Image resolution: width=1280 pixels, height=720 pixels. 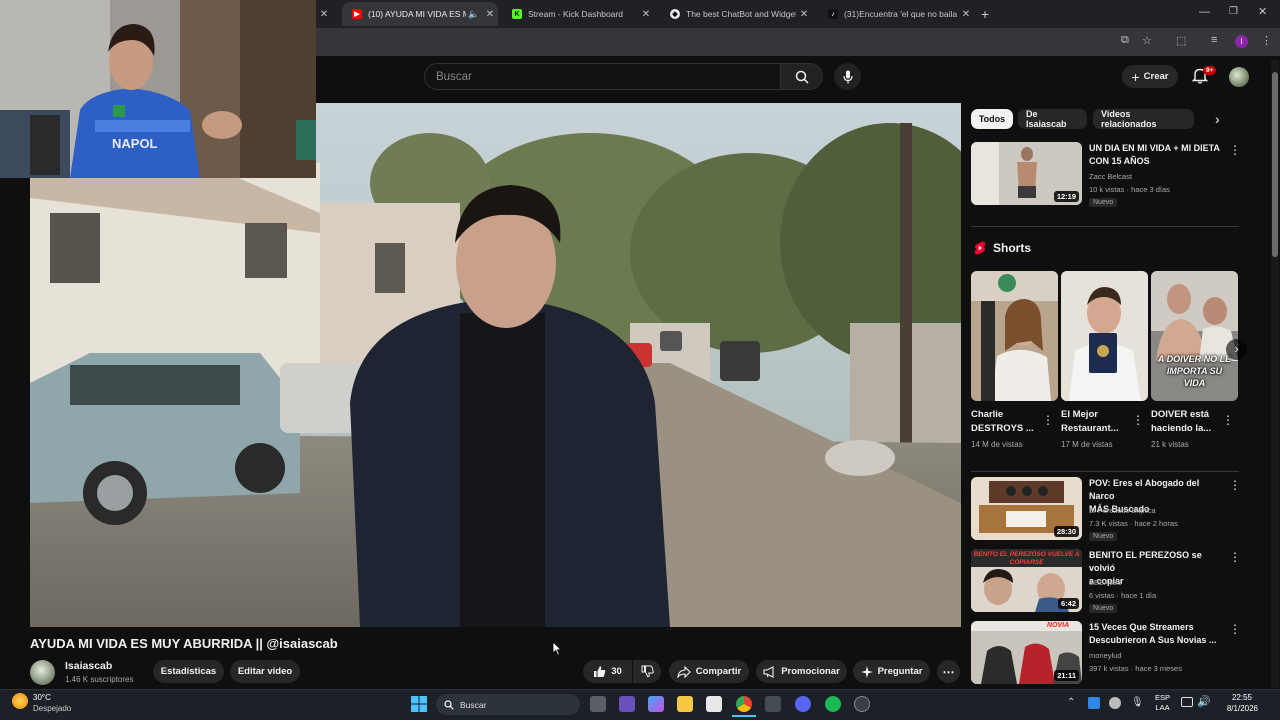 What do you see at coordinates (1217, 119) in the screenshot?
I see `chips-next-chevron-icon: ›` at bounding box center [1217, 119].